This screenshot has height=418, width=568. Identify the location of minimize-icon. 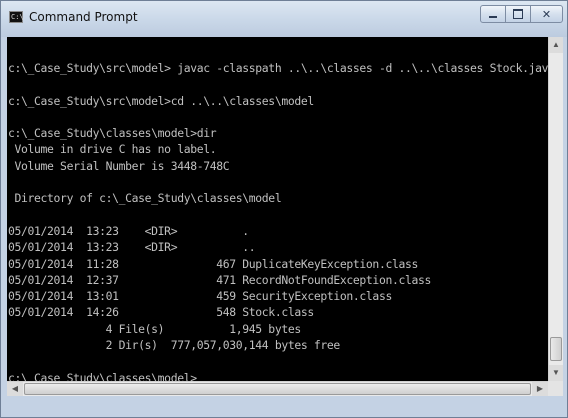
(493, 17).